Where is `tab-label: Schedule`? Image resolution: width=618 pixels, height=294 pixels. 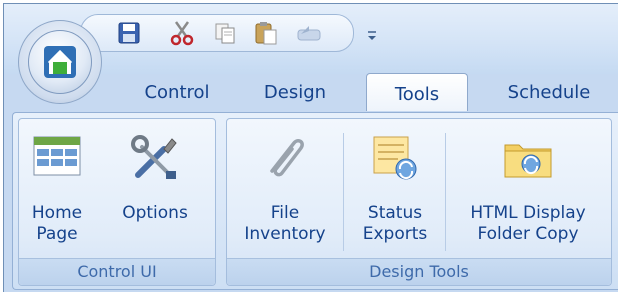
tab-label: Schedule is located at coordinates (549, 92).